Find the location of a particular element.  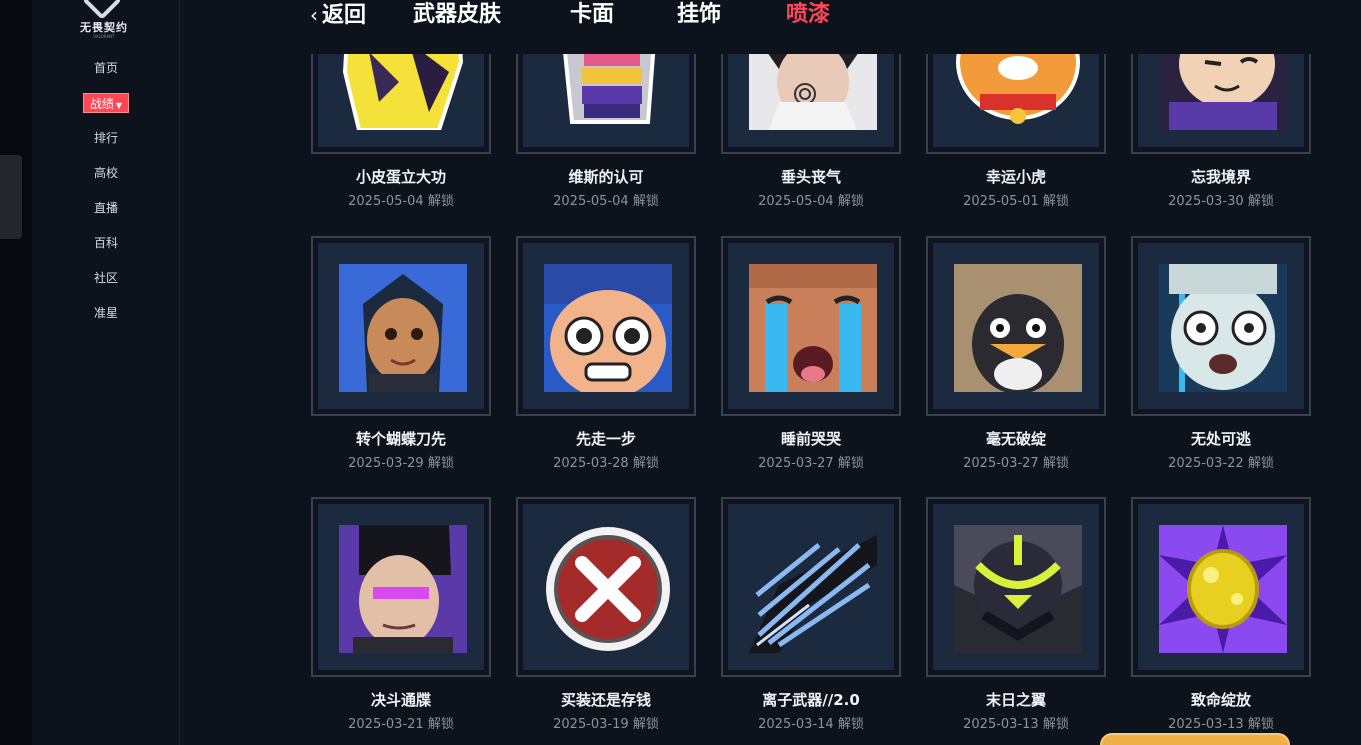

floating-action-button is located at coordinates (1195, 739).